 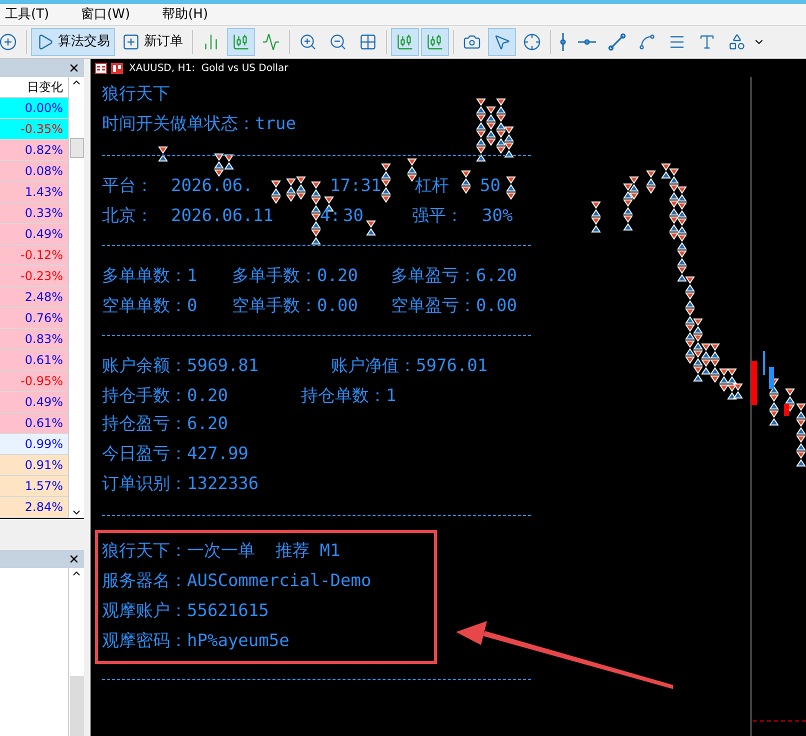 What do you see at coordinates (295, 276) in the screenshot?
I see `info-text: 多单手数：0.20` at bounding box center [295, 276].